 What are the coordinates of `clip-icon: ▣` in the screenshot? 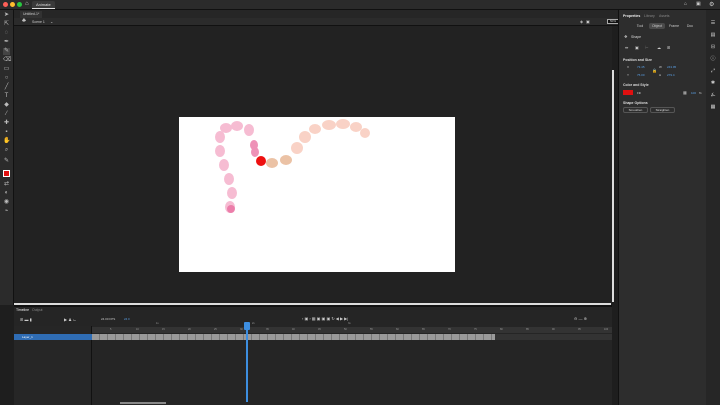 It's located at (588, 21).